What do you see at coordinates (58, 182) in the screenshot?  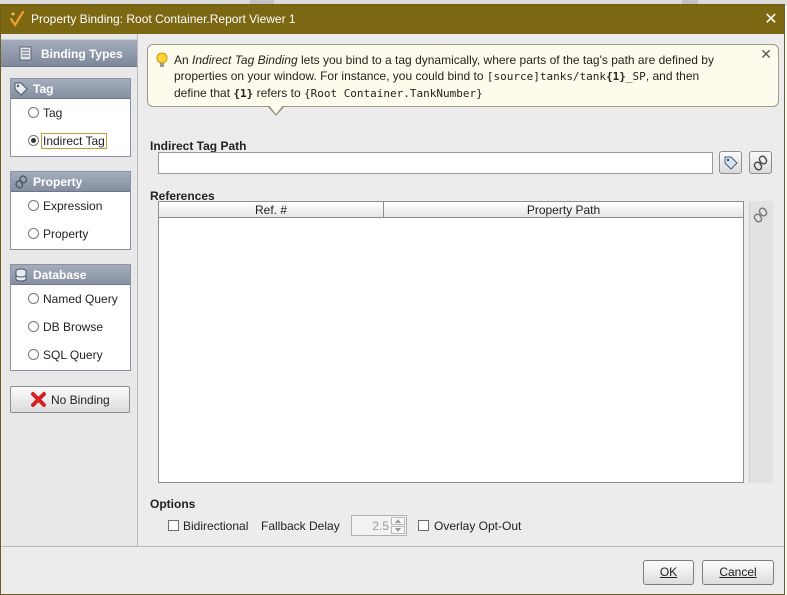 I see `property-group-title: Property` at bounding box center [58, 182].